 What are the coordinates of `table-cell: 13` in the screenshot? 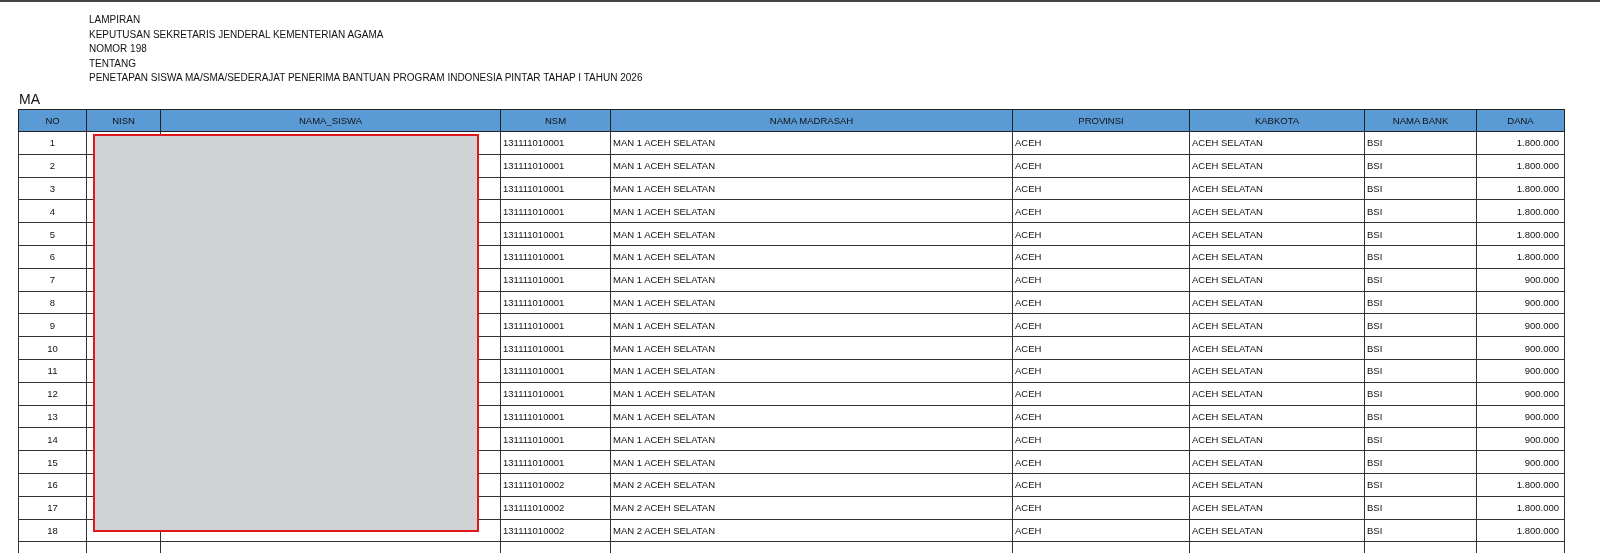 It's located at (52, 416).